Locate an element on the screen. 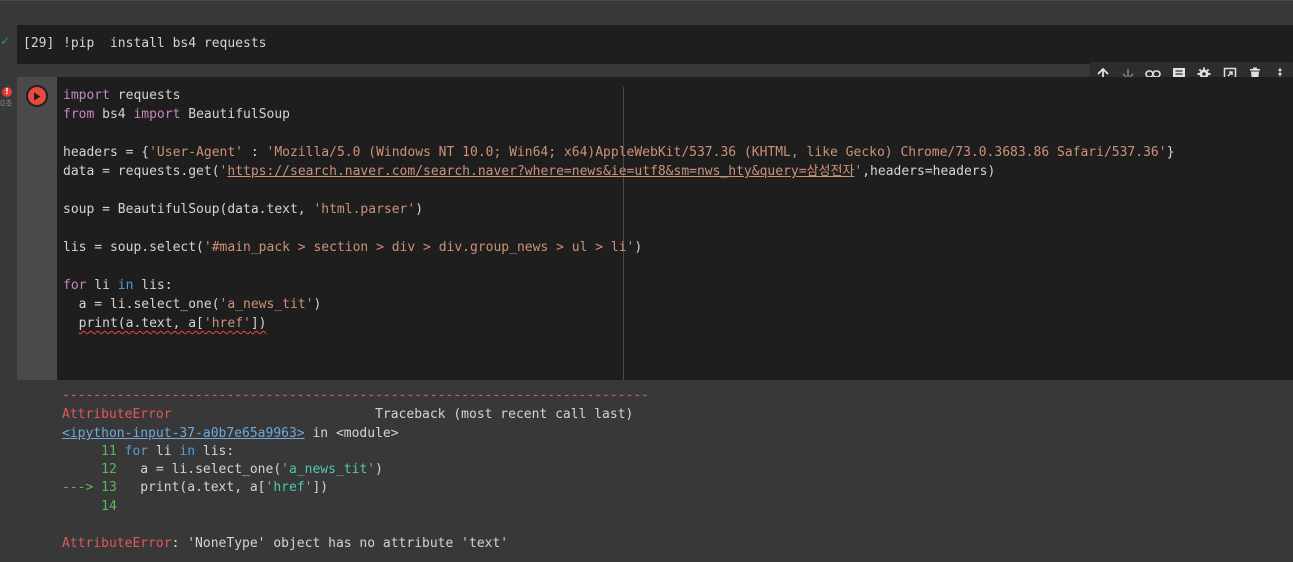 The width and height of the screenshot is (1293, 562). traceback-line-current: ---> 13 print(a.text, a['href']) is located at coordinates (195, 487).